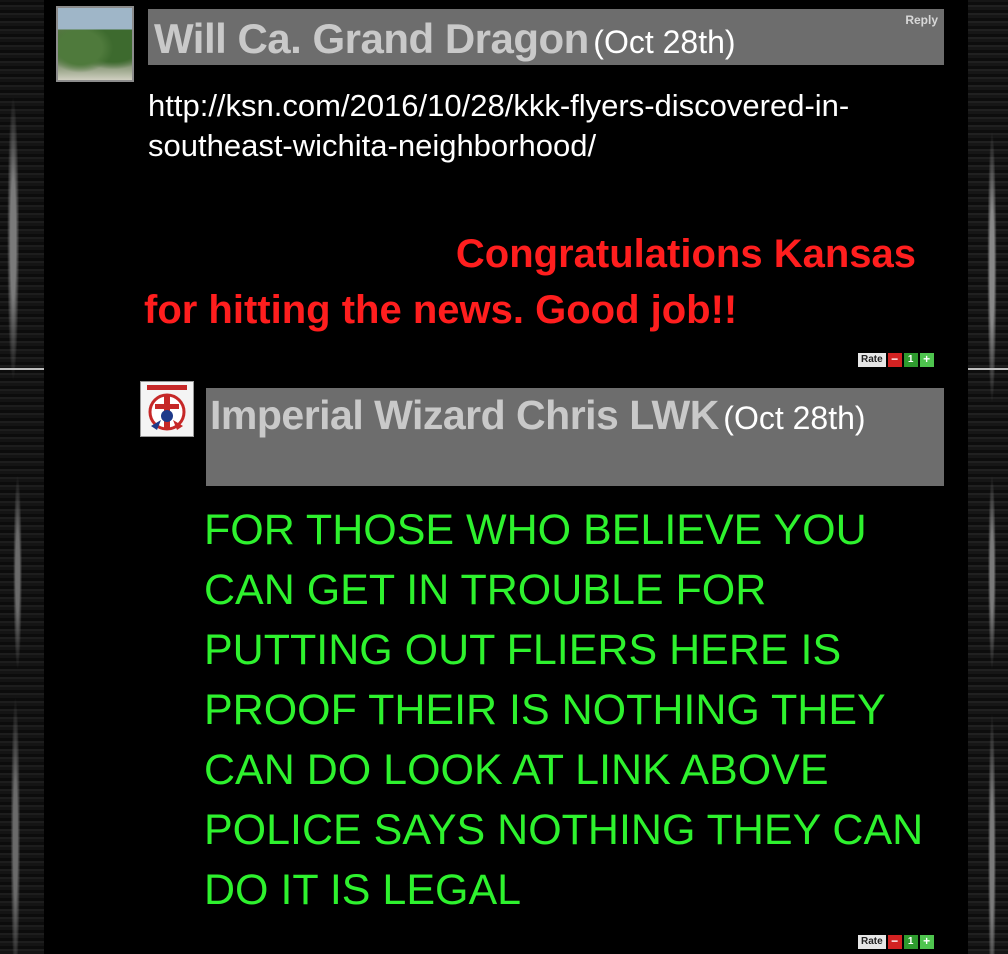 The width and height of the screenshot is (1008, 954). Describe the element at coordinates (464, 415) in the screenshot. I see `username-link: Imperial Wizard Chris LWK` at that location.